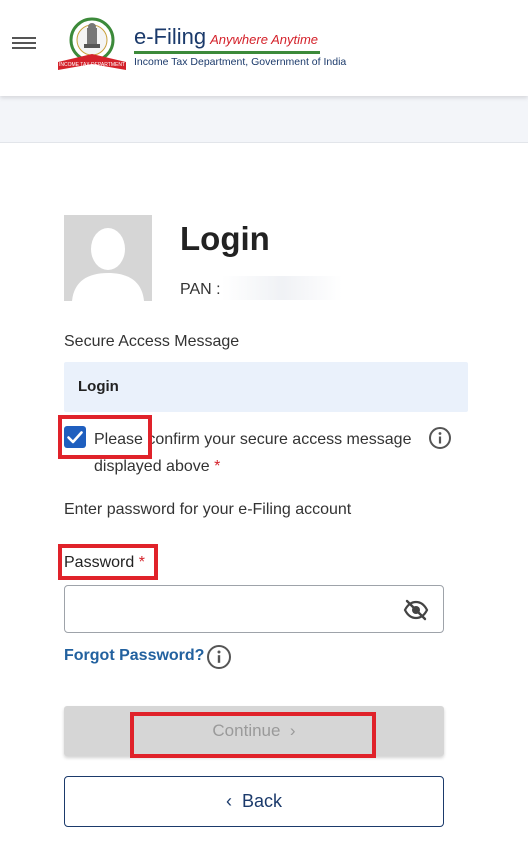 This screenshot has height=850, width=528. I want to click on back-button: ‹ Back, so click(254, 801).